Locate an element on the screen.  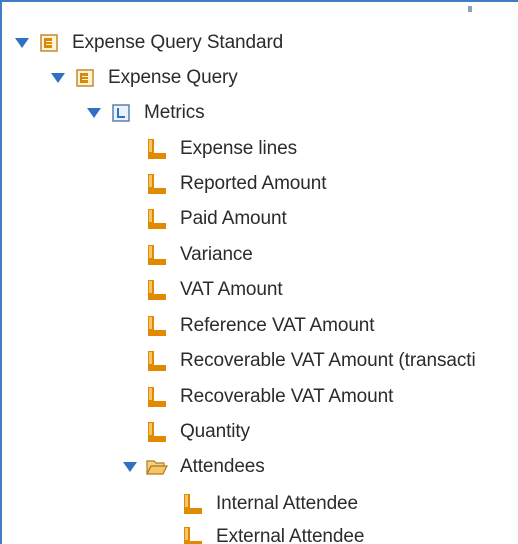
tree-item-label: Reference VAT Amount is located at coordinates (277, 325).